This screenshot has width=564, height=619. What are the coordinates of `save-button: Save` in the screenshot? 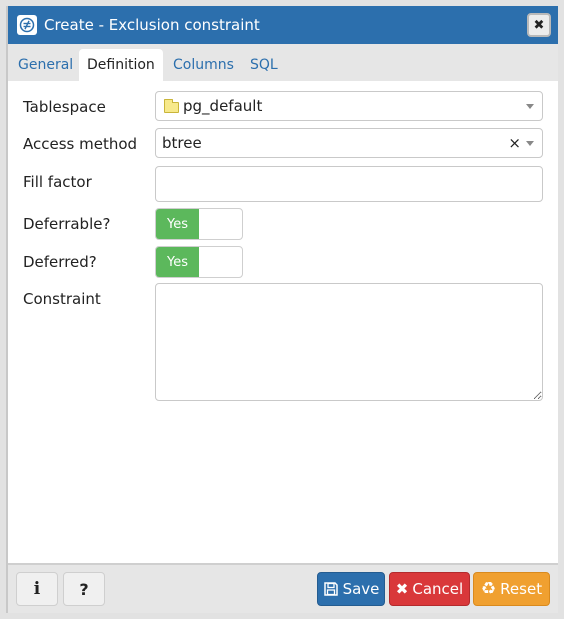 It's located at (351, 589).